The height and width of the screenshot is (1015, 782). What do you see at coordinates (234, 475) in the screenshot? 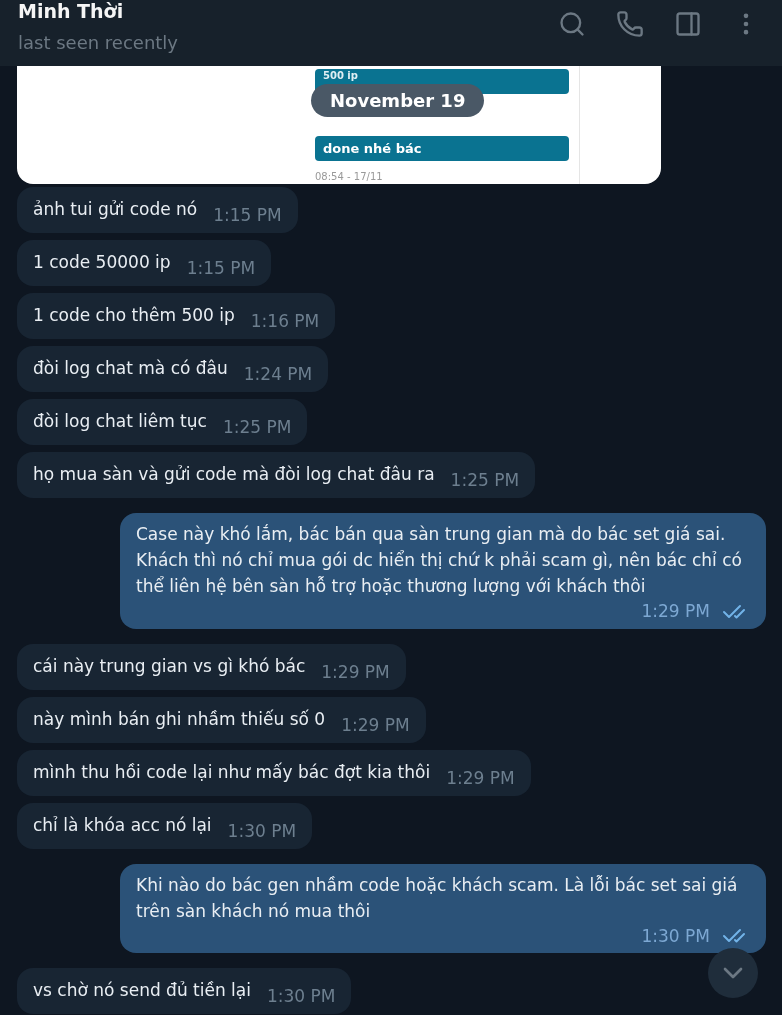
I see `message-text: họ mua sàn và gửi code mà đòi log chat đâu ra` at bounding box center [234, 475].